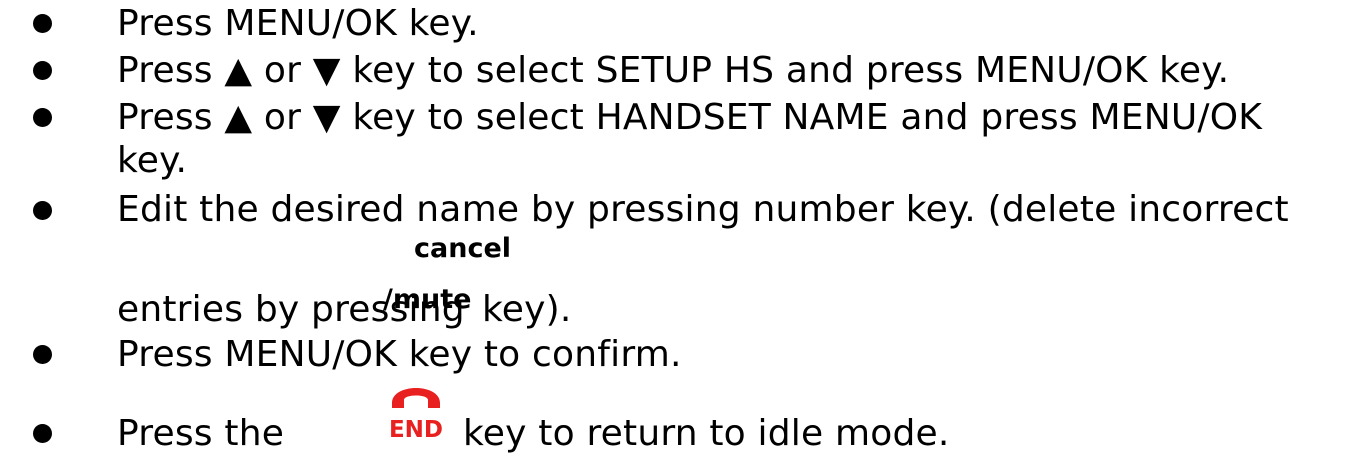 Image resolution: width=1354 pixels, height=466 pixels. I want to click on step-5-text: Press MENU/OK key to confirm., so click(399, 354).